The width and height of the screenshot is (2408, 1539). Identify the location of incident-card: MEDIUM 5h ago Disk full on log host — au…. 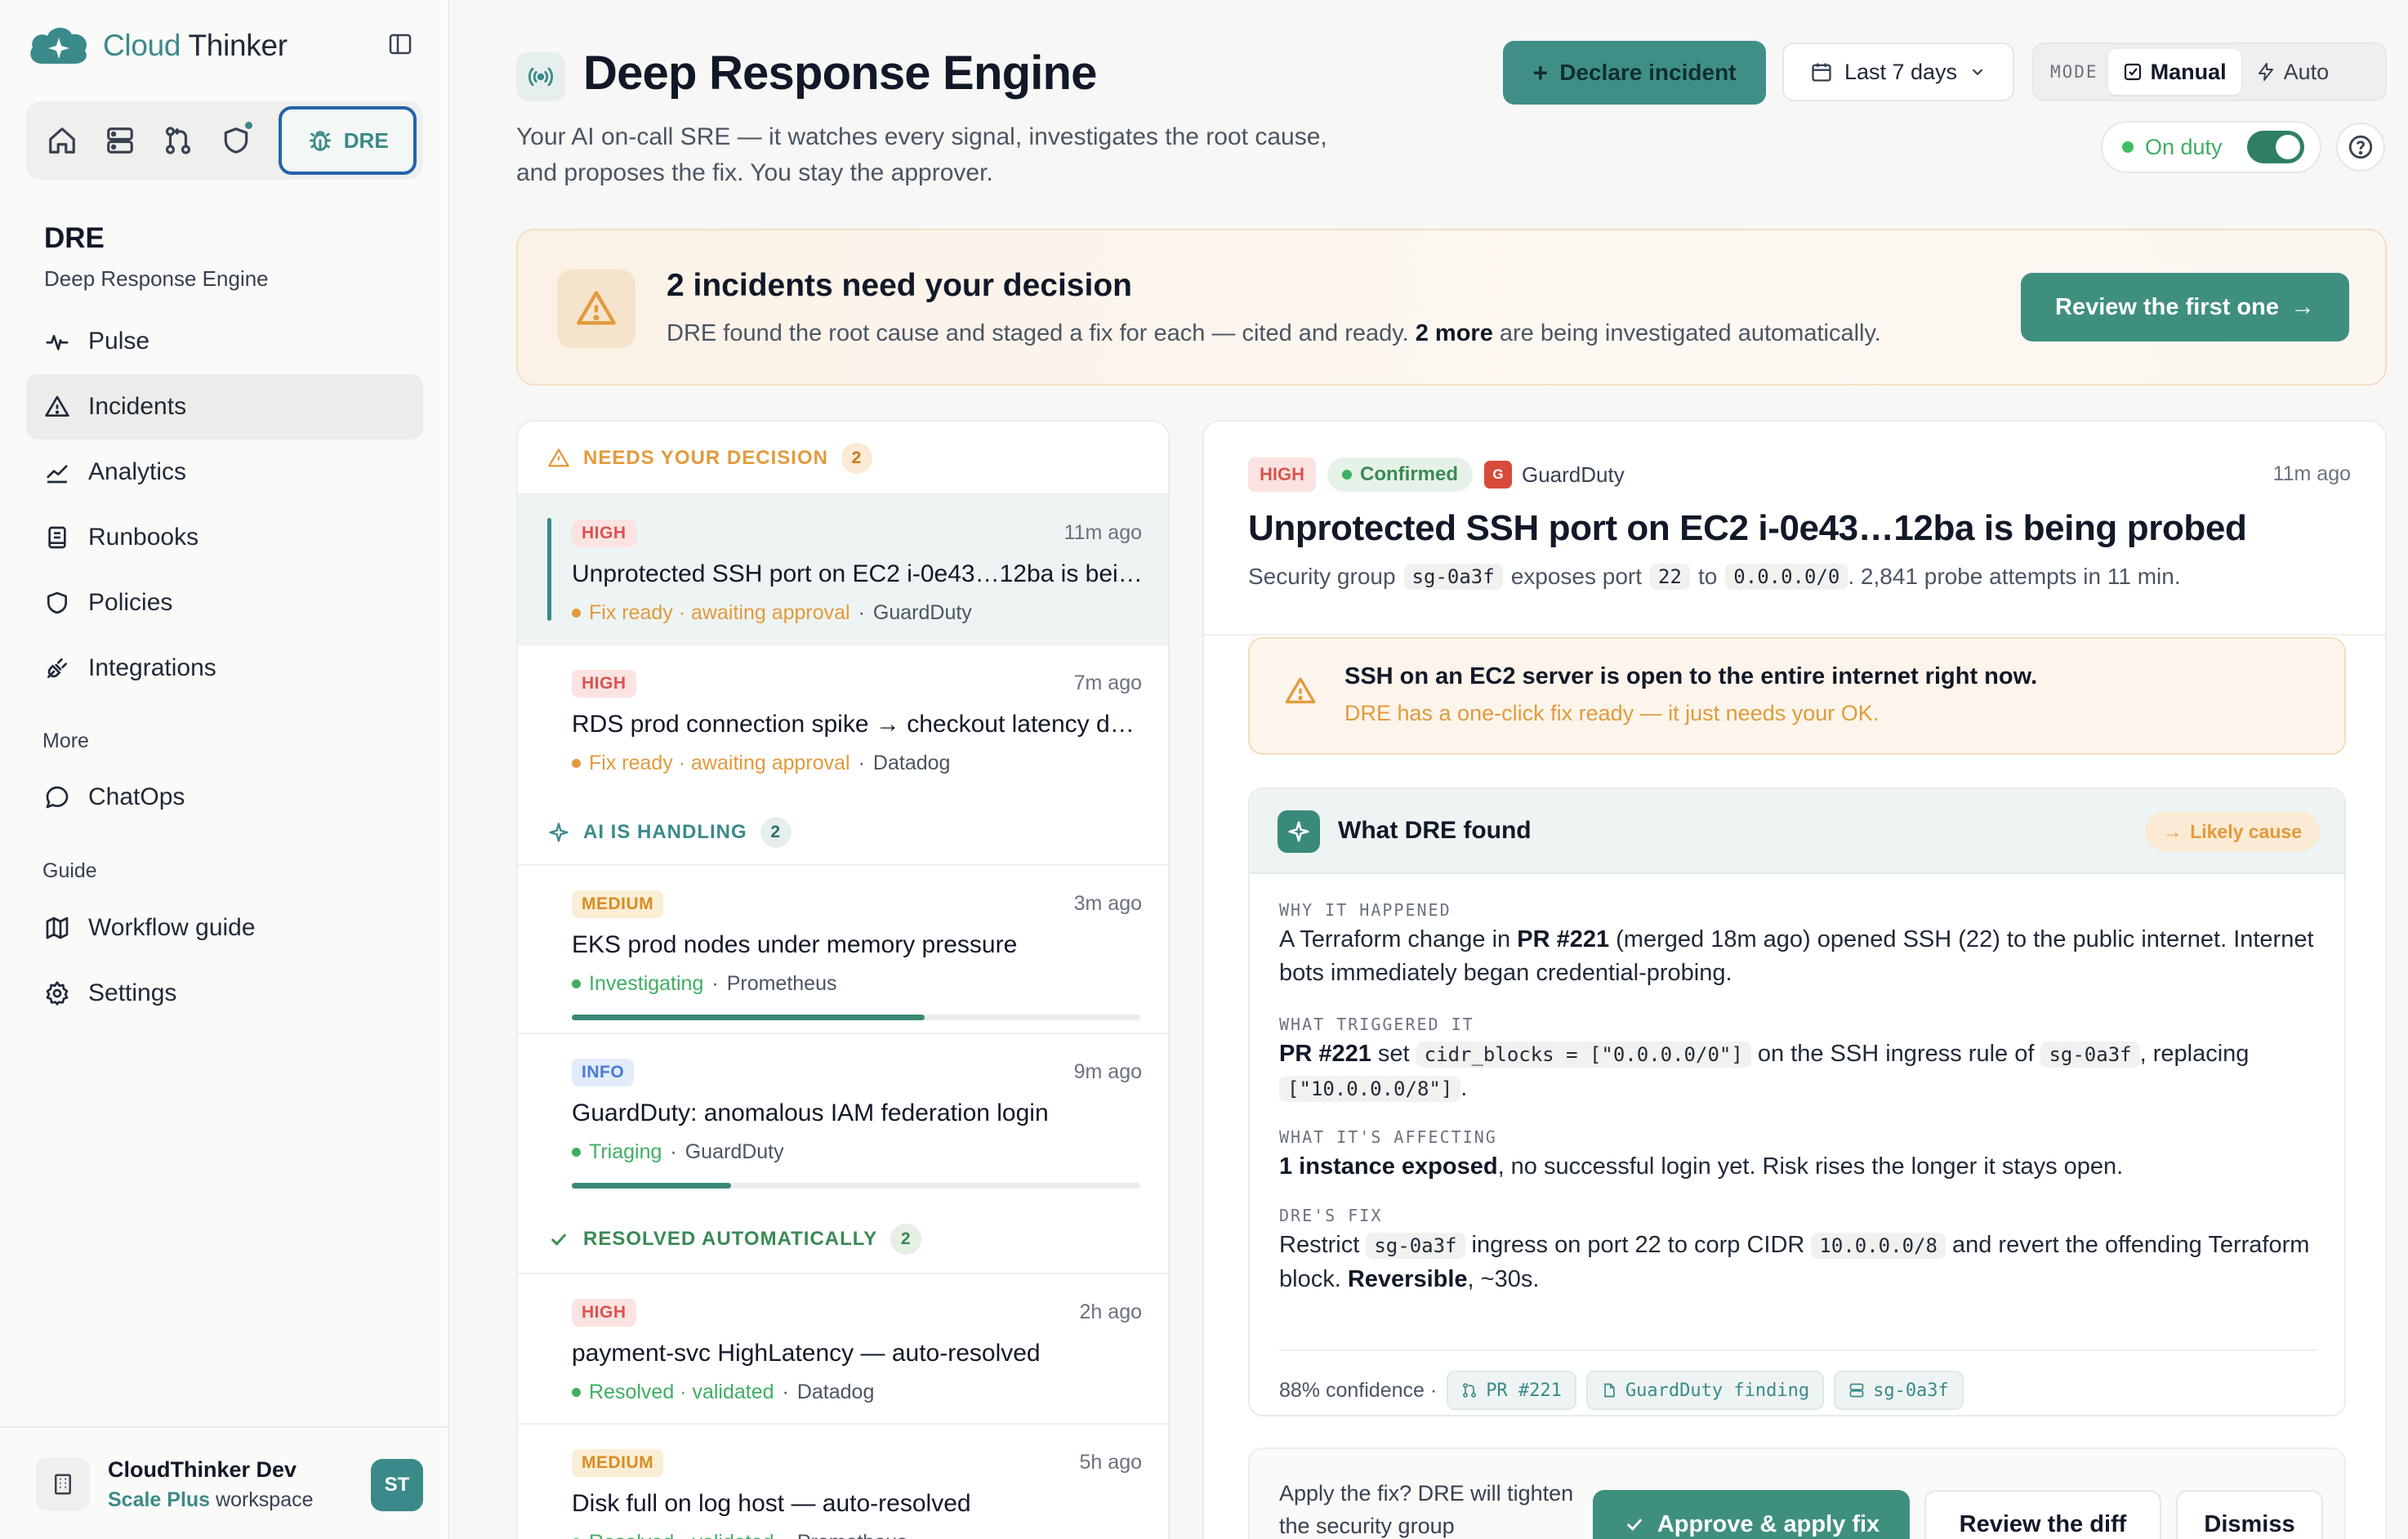
(843, 1481).